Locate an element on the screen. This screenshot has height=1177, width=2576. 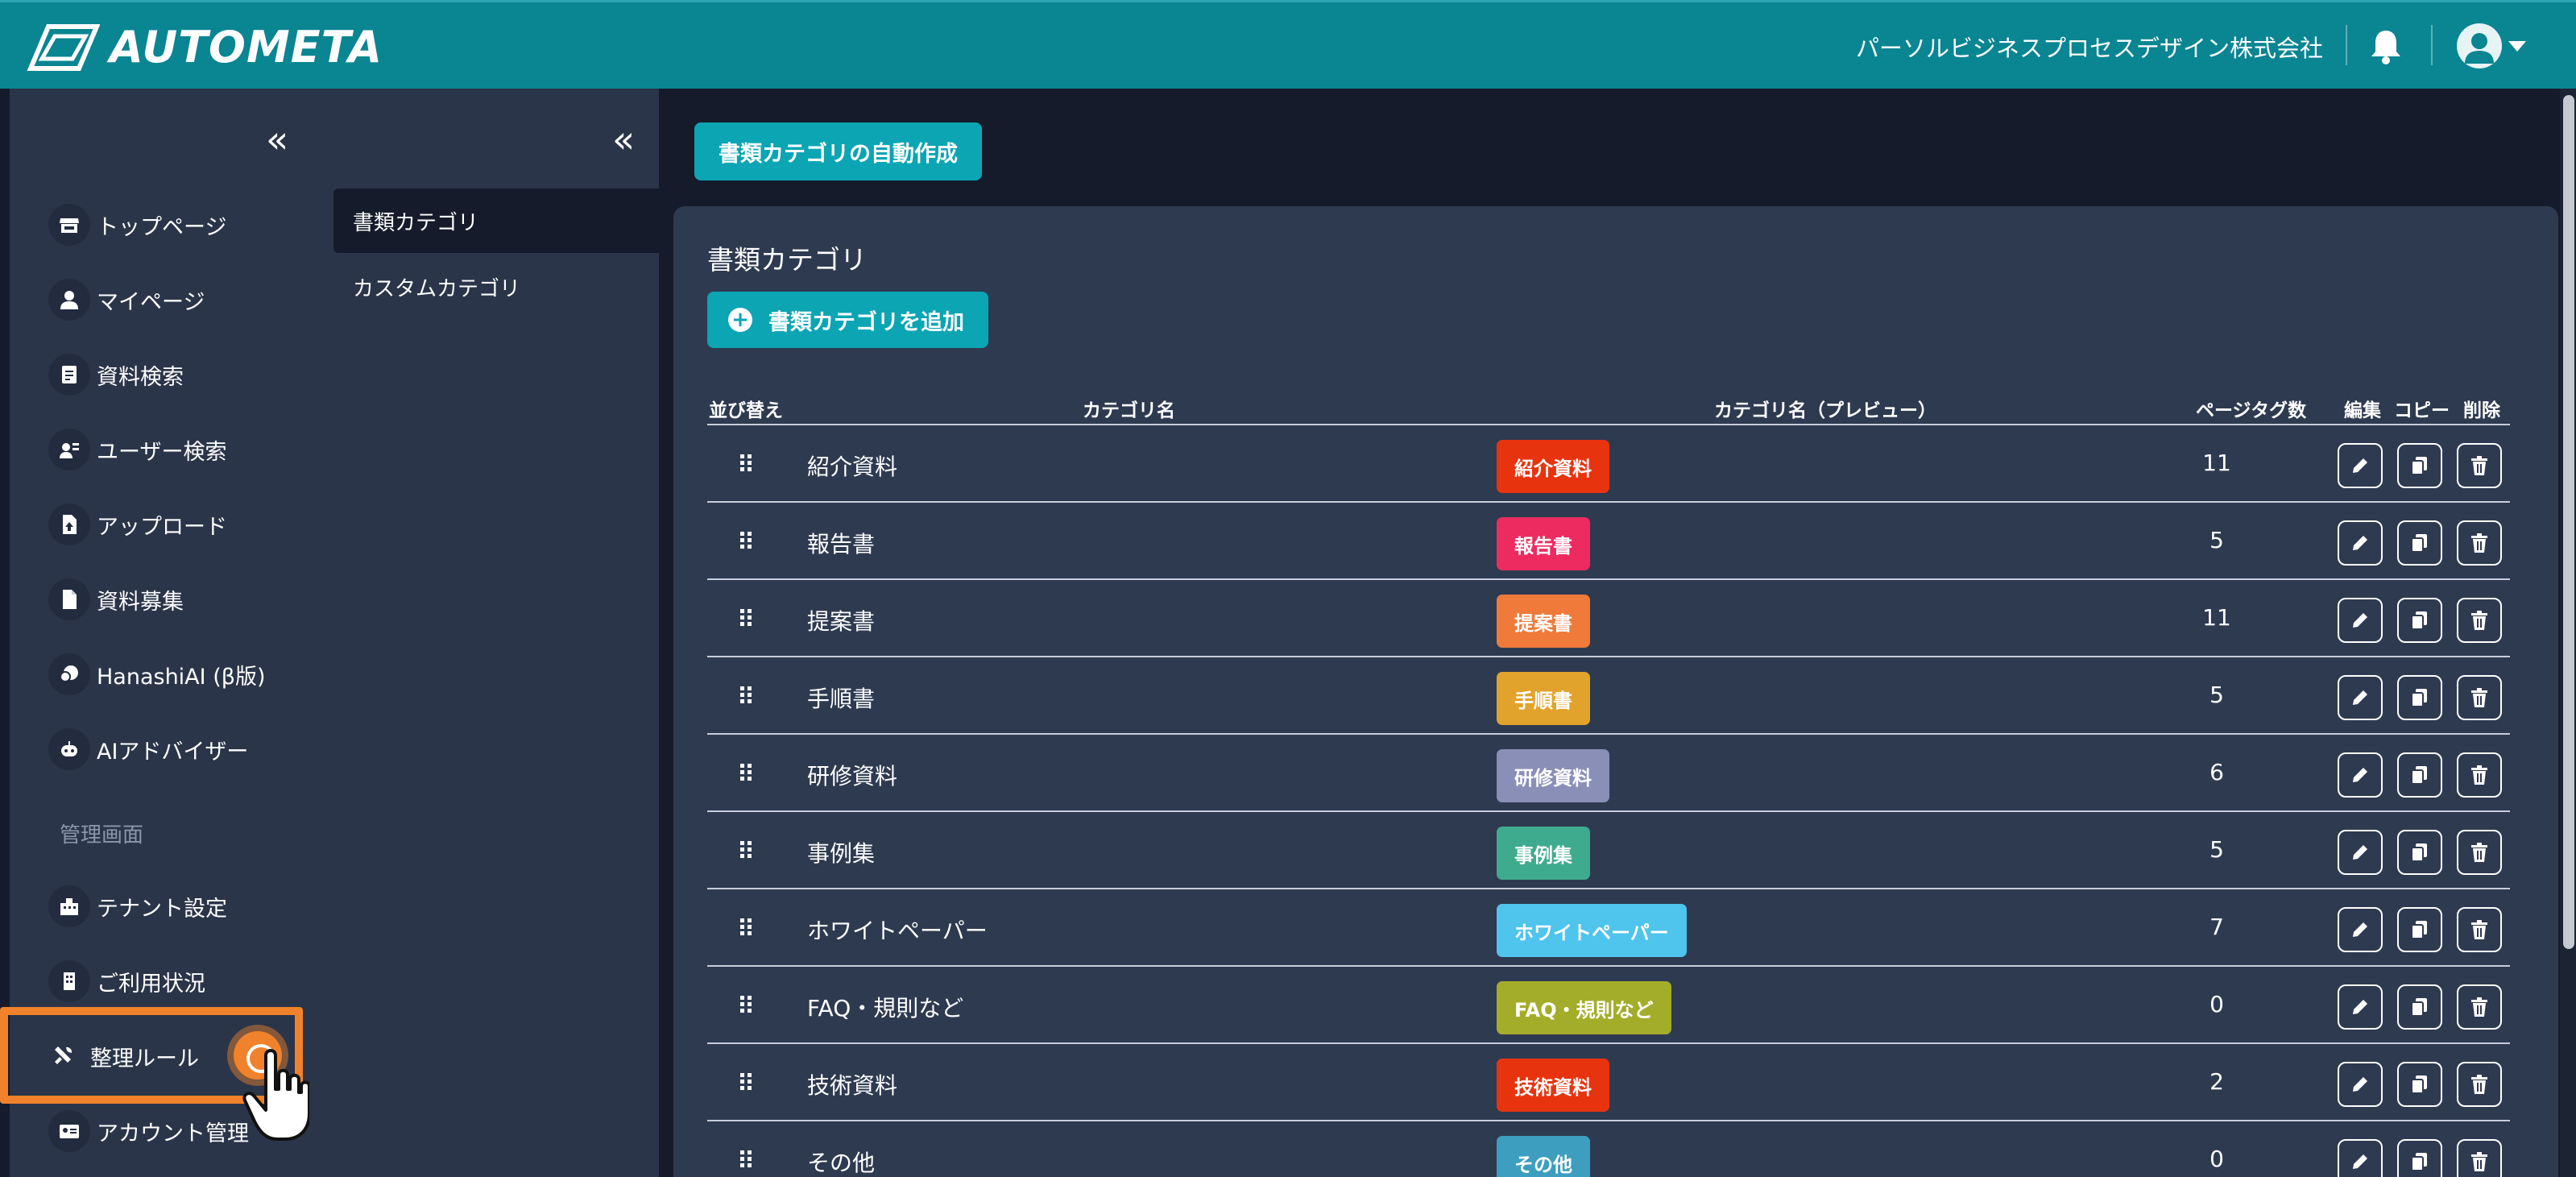
file-upload-icon is located at coordinates (69, 524).